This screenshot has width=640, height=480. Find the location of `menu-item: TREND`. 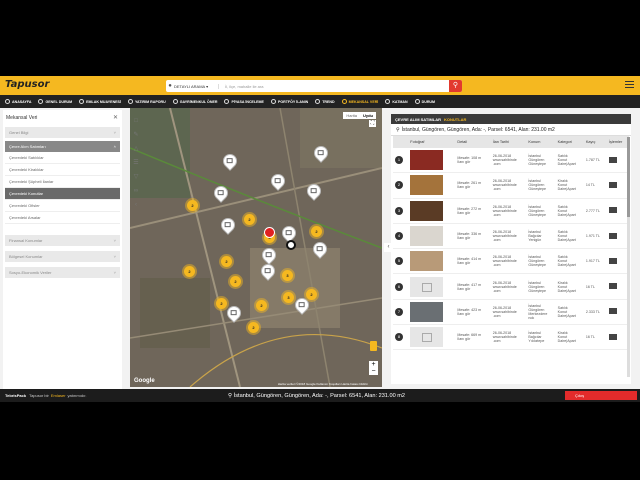

menu-item: TREND is located at coordinates (325, 101).